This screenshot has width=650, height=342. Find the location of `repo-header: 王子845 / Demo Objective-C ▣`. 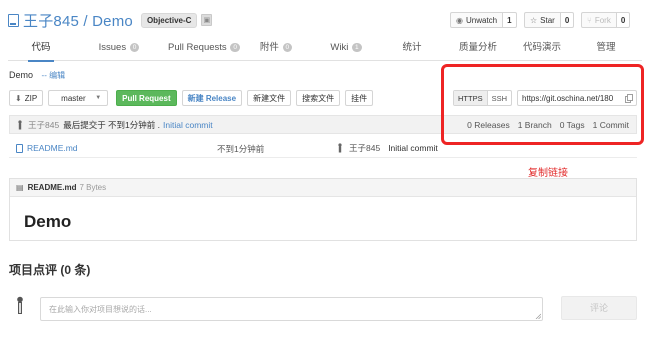

repo-header: 王子845 / Demo Objective-C ▣ is located at coordinates (110, 20).